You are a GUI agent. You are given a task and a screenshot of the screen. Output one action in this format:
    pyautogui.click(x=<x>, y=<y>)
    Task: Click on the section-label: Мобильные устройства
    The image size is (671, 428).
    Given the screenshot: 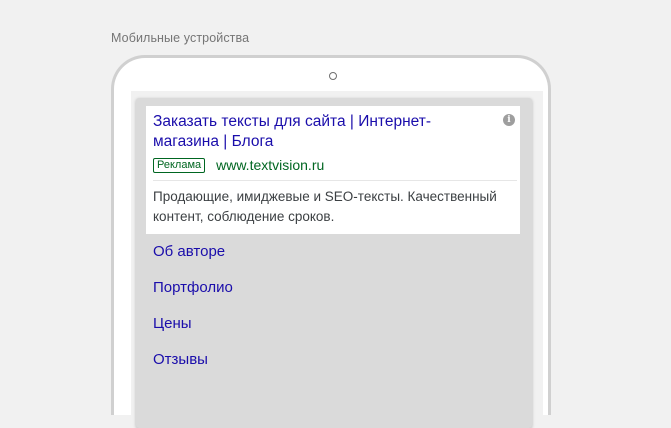 What is the action you would take?
    pyautogui.click(x=180, y=38)
    